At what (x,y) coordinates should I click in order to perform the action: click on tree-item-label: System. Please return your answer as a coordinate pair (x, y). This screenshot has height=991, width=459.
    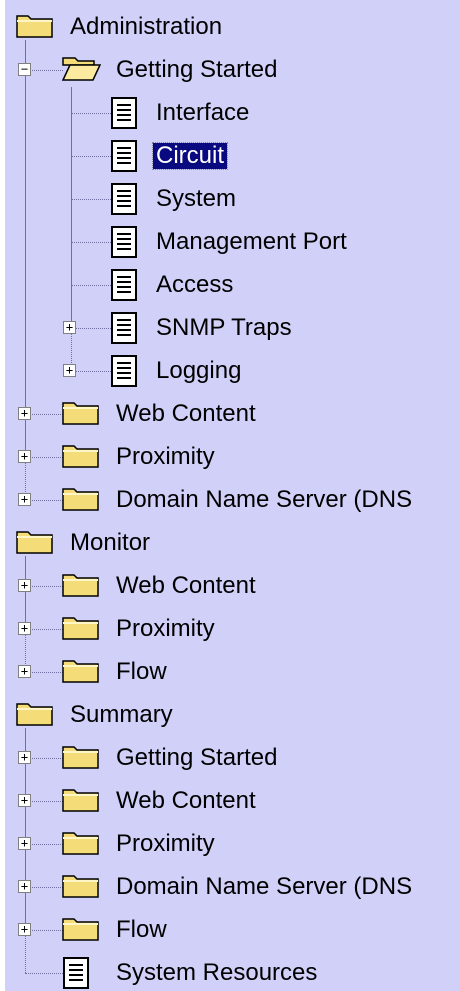
    Looking at the image, I should click on (196, 199).